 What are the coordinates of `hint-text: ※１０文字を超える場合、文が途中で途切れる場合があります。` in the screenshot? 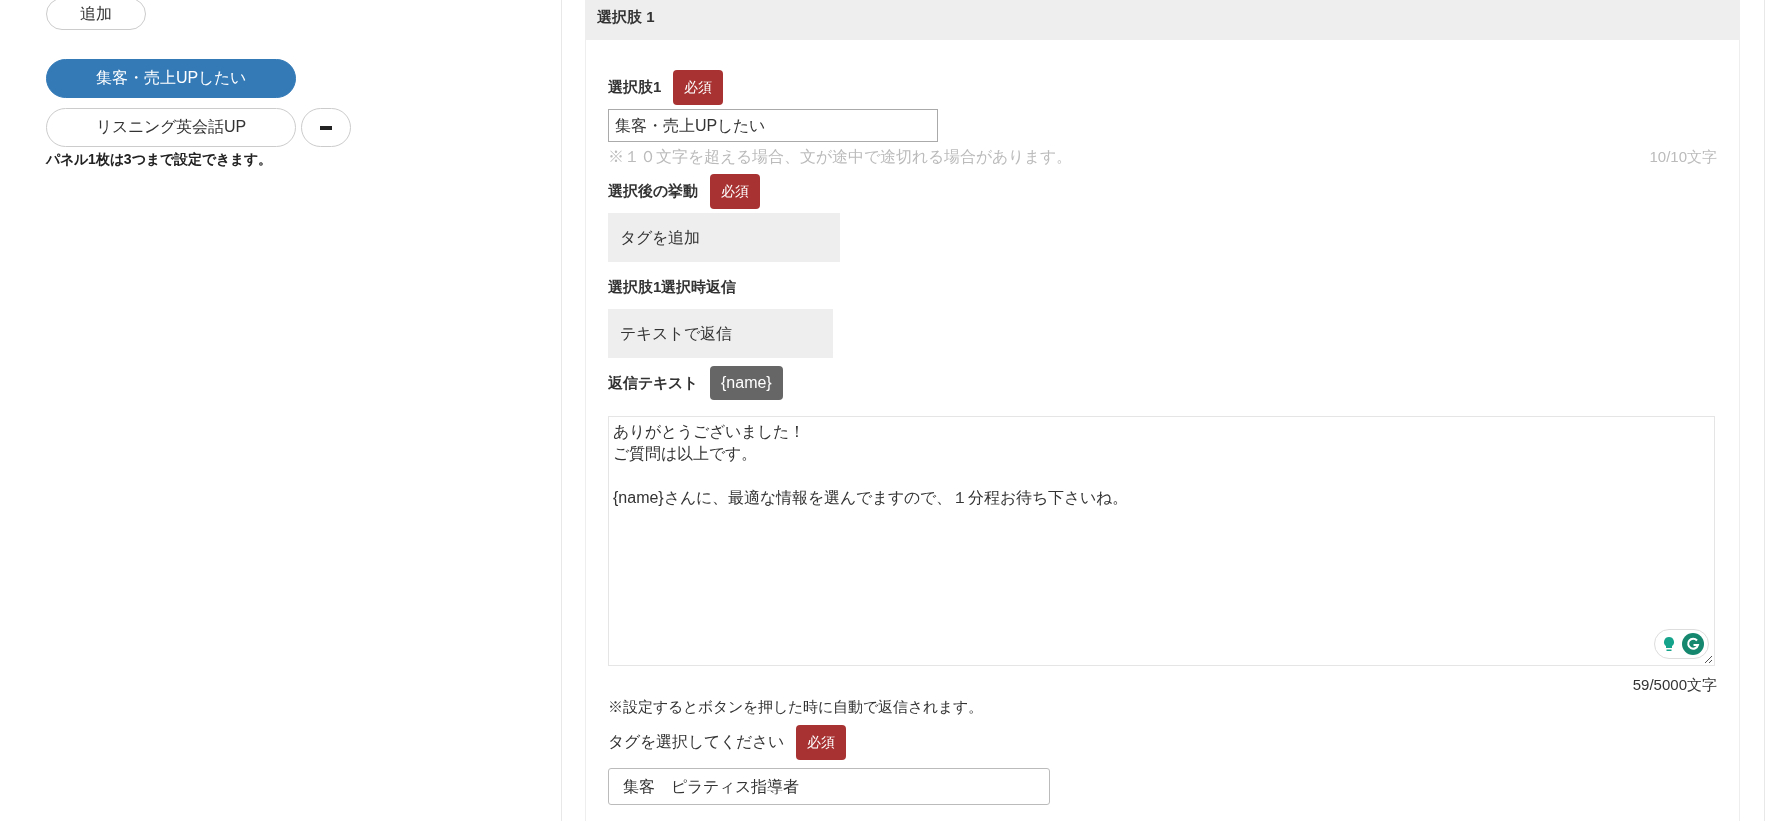 It's located at (840, 156).